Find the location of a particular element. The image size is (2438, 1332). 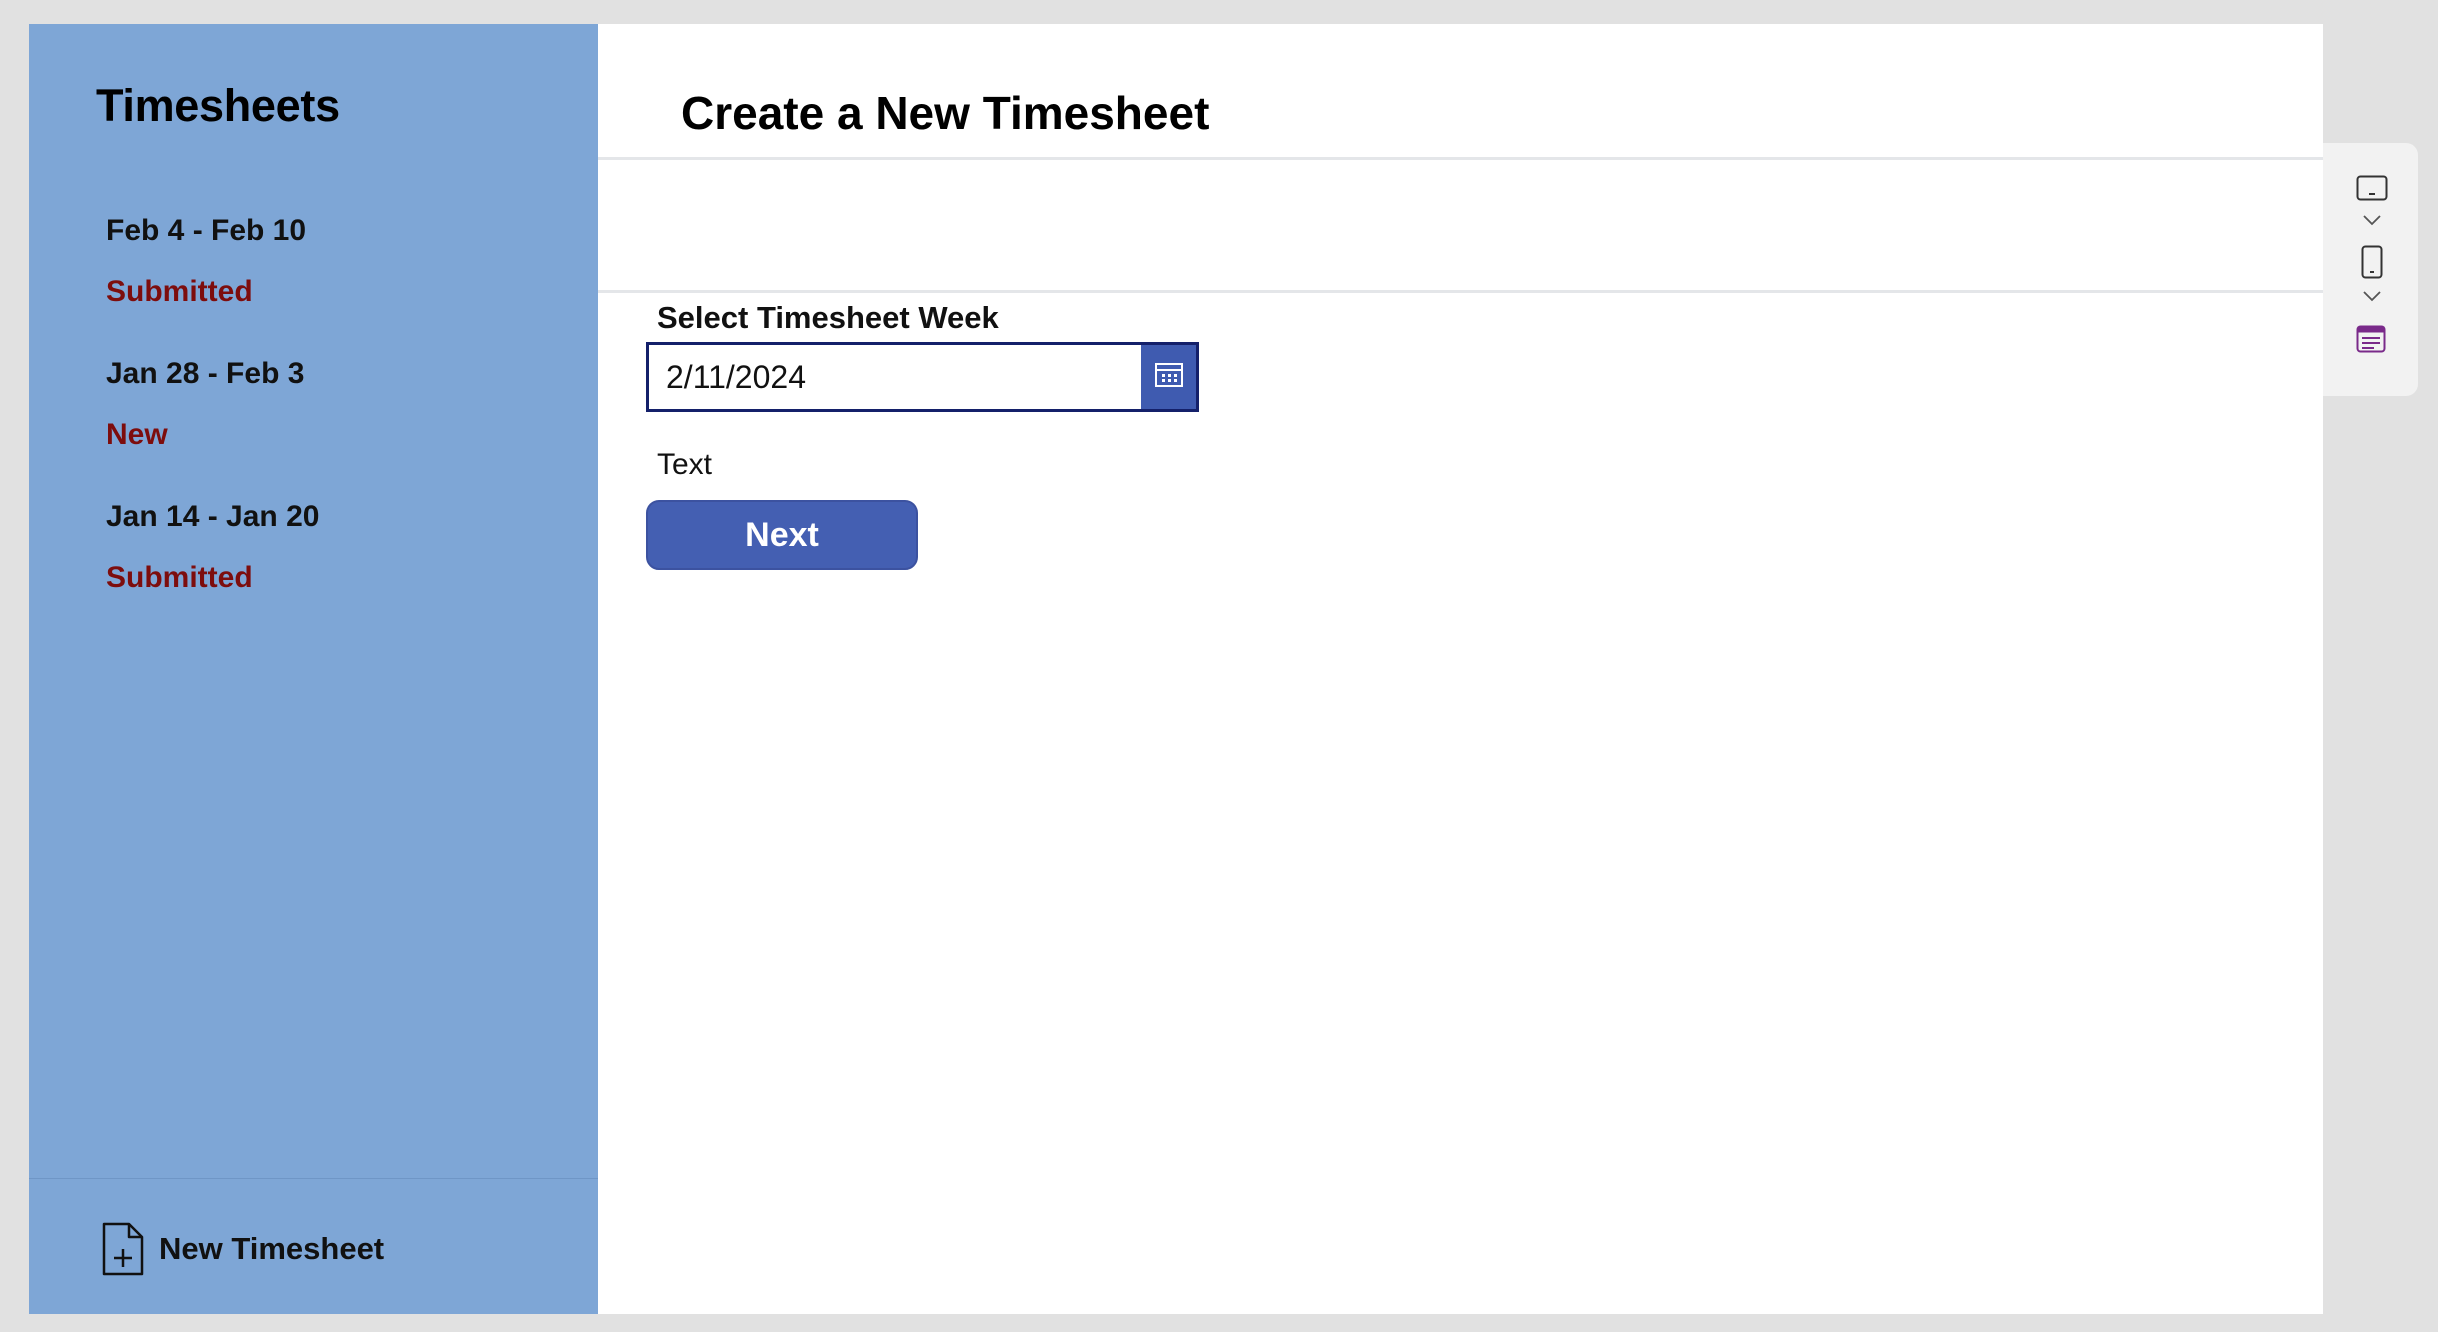

new-timesheet-button: New Timesheet is located at coordinates (242, 1249).